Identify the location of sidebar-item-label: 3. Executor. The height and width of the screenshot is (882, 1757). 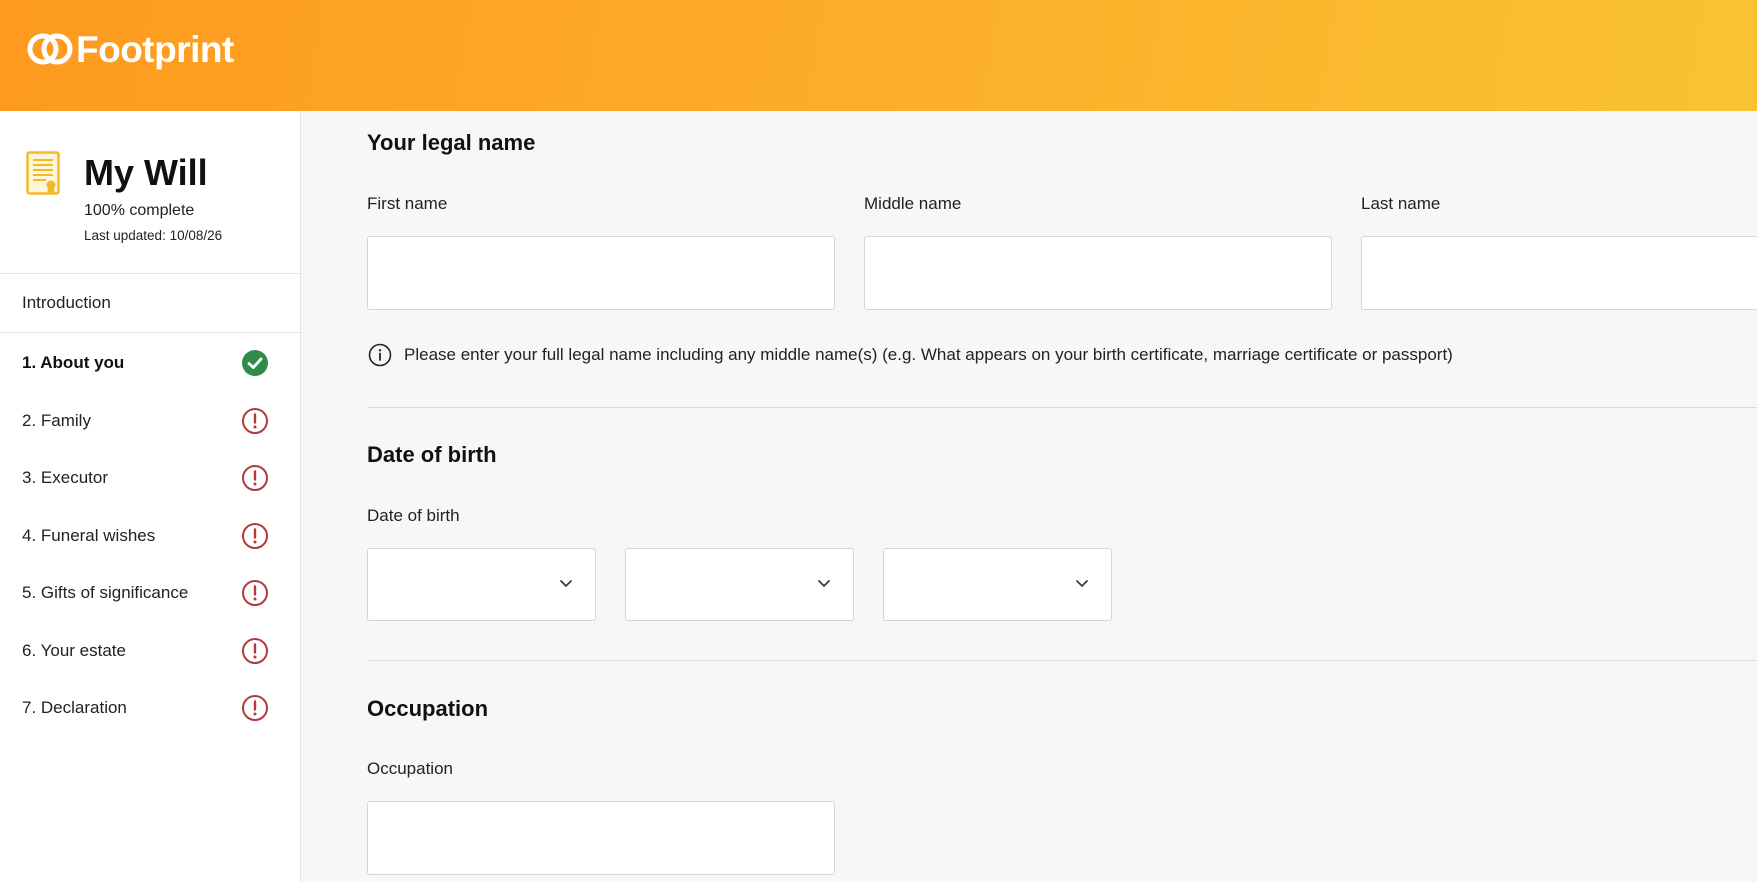
(65, 477).